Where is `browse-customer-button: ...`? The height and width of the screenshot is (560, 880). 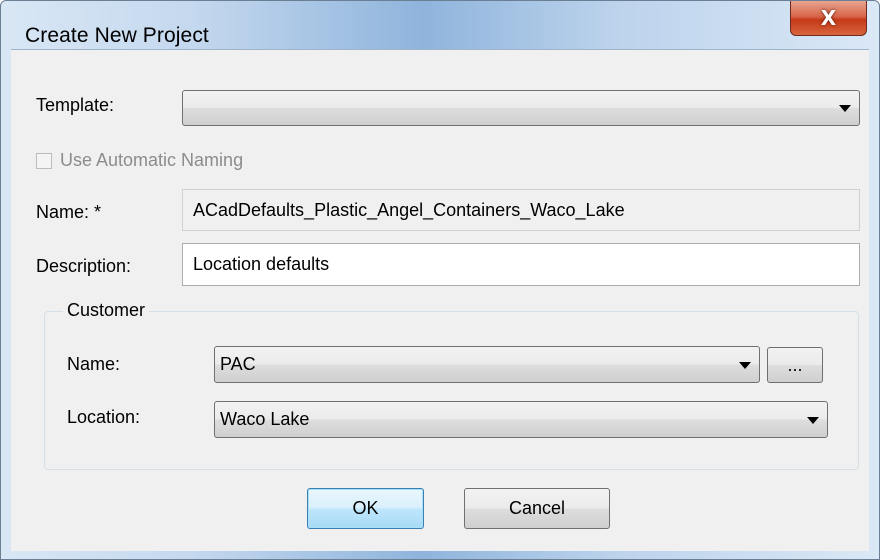
browse-customer-button: ... is located at coordinates (795, 365).